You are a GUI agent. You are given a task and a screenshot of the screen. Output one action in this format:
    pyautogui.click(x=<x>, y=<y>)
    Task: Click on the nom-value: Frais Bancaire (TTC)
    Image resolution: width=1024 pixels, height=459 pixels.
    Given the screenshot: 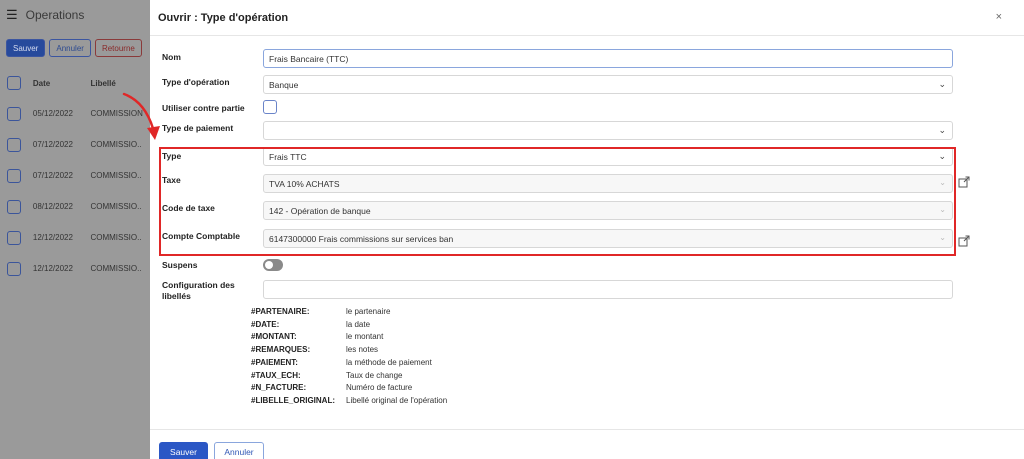 What is the action you would take?
    pyautogui.click(x=309, y=58)
    